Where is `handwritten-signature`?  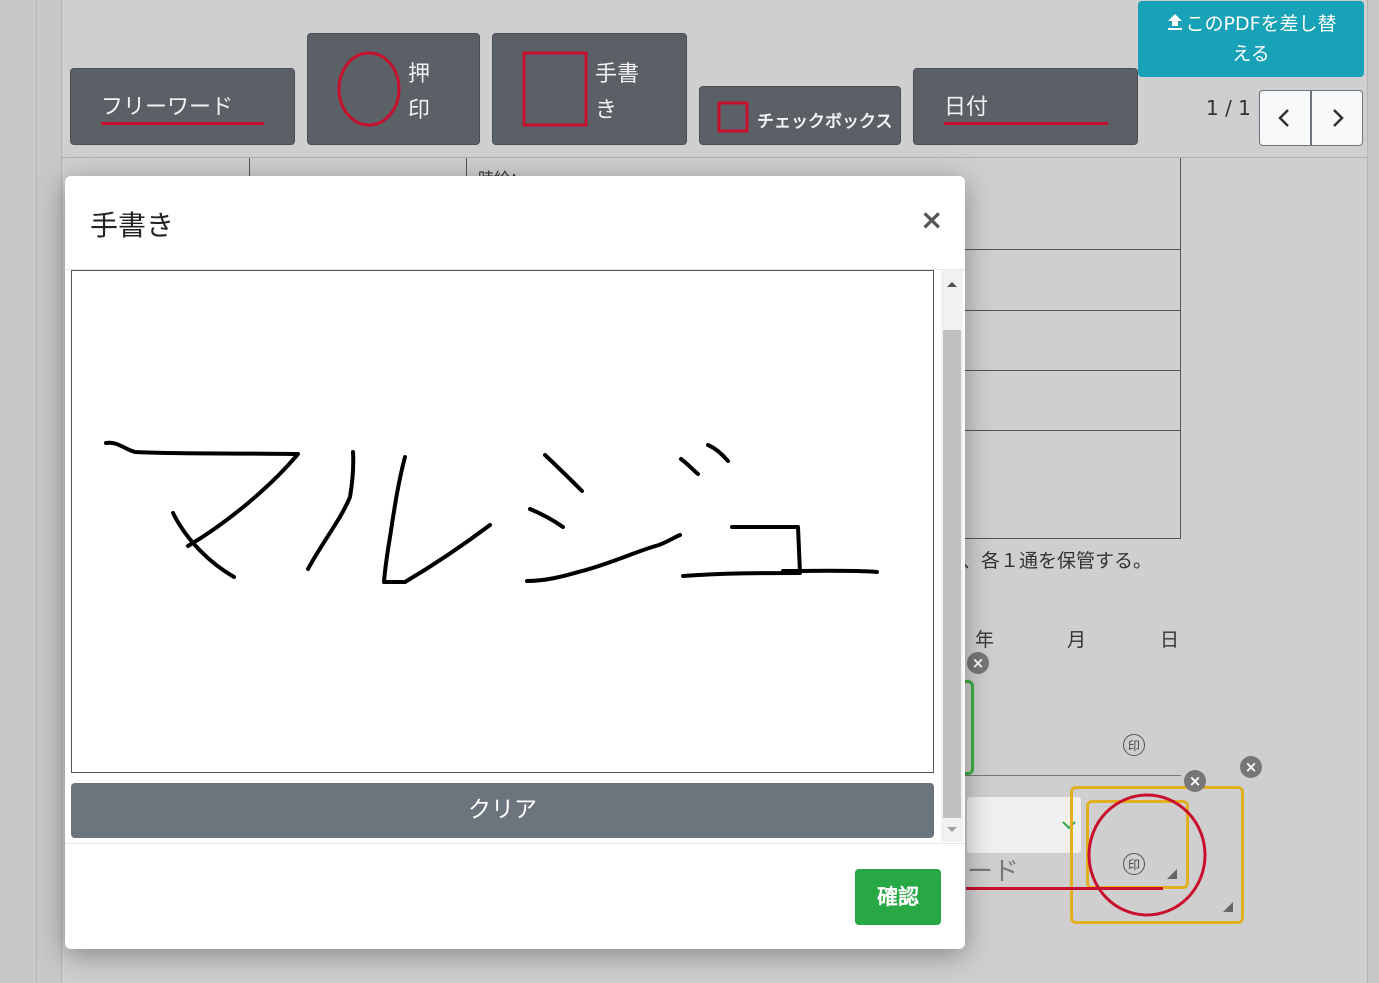
handwritten-signature is located at coordinates (491, 512).